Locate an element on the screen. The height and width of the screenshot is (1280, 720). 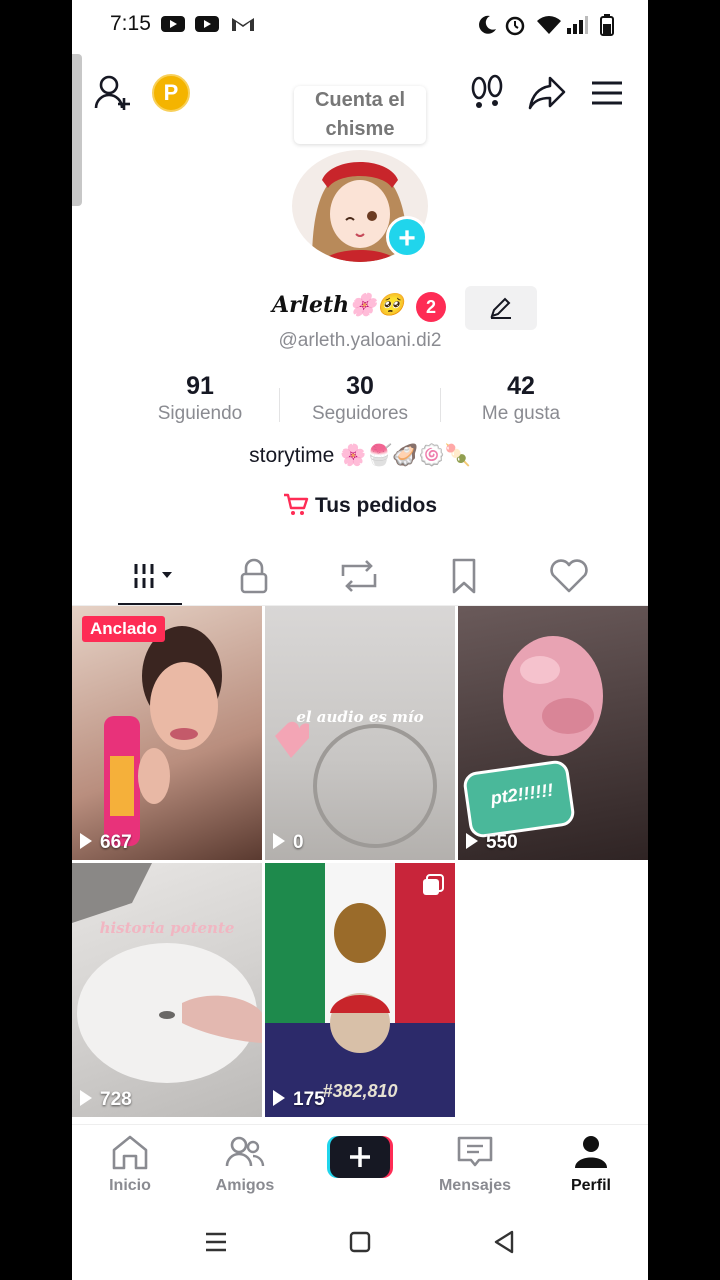
videos-icon is located at coordinates (152, 576).